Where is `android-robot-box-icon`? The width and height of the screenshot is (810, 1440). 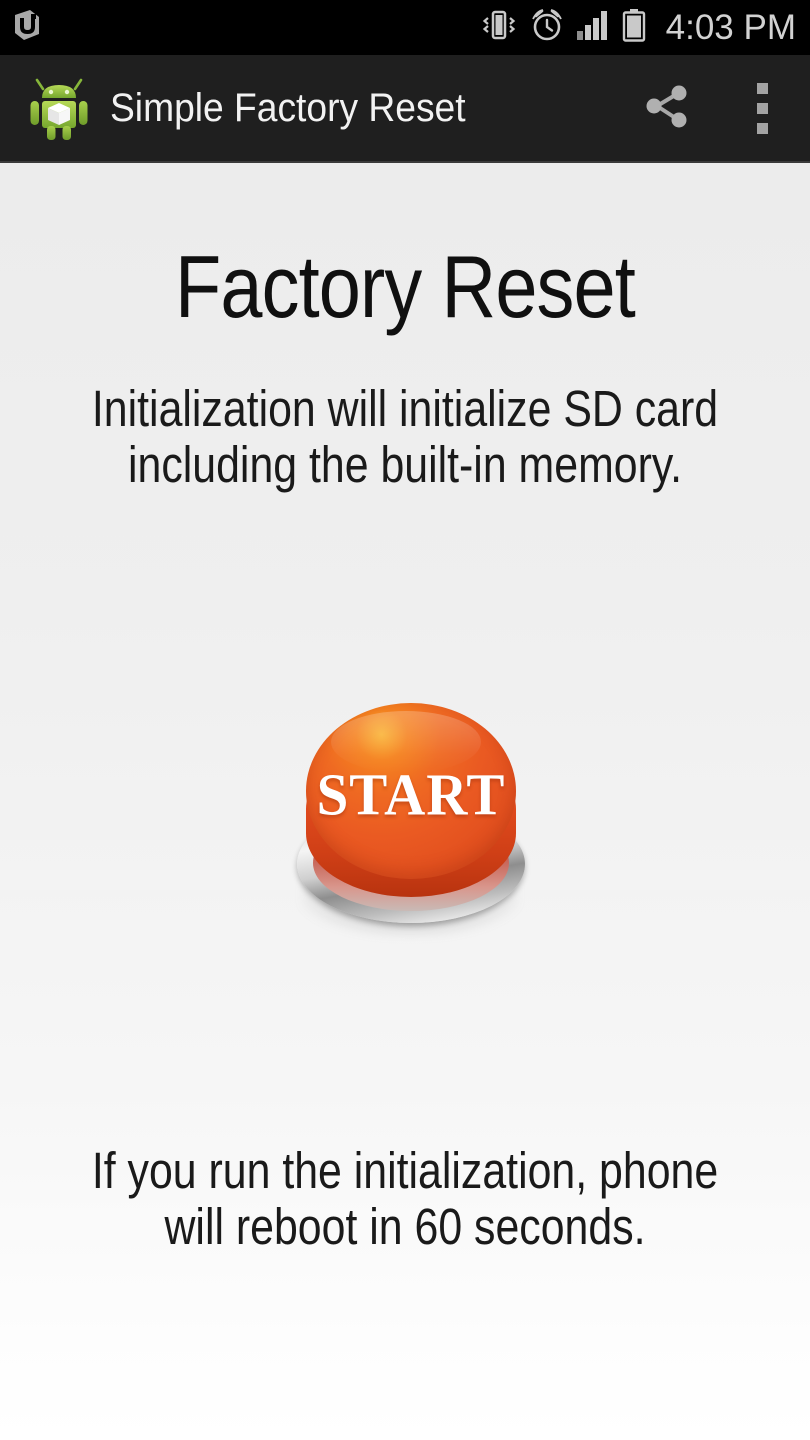 android-robot-box-icon is located at coordinates (59, 108).